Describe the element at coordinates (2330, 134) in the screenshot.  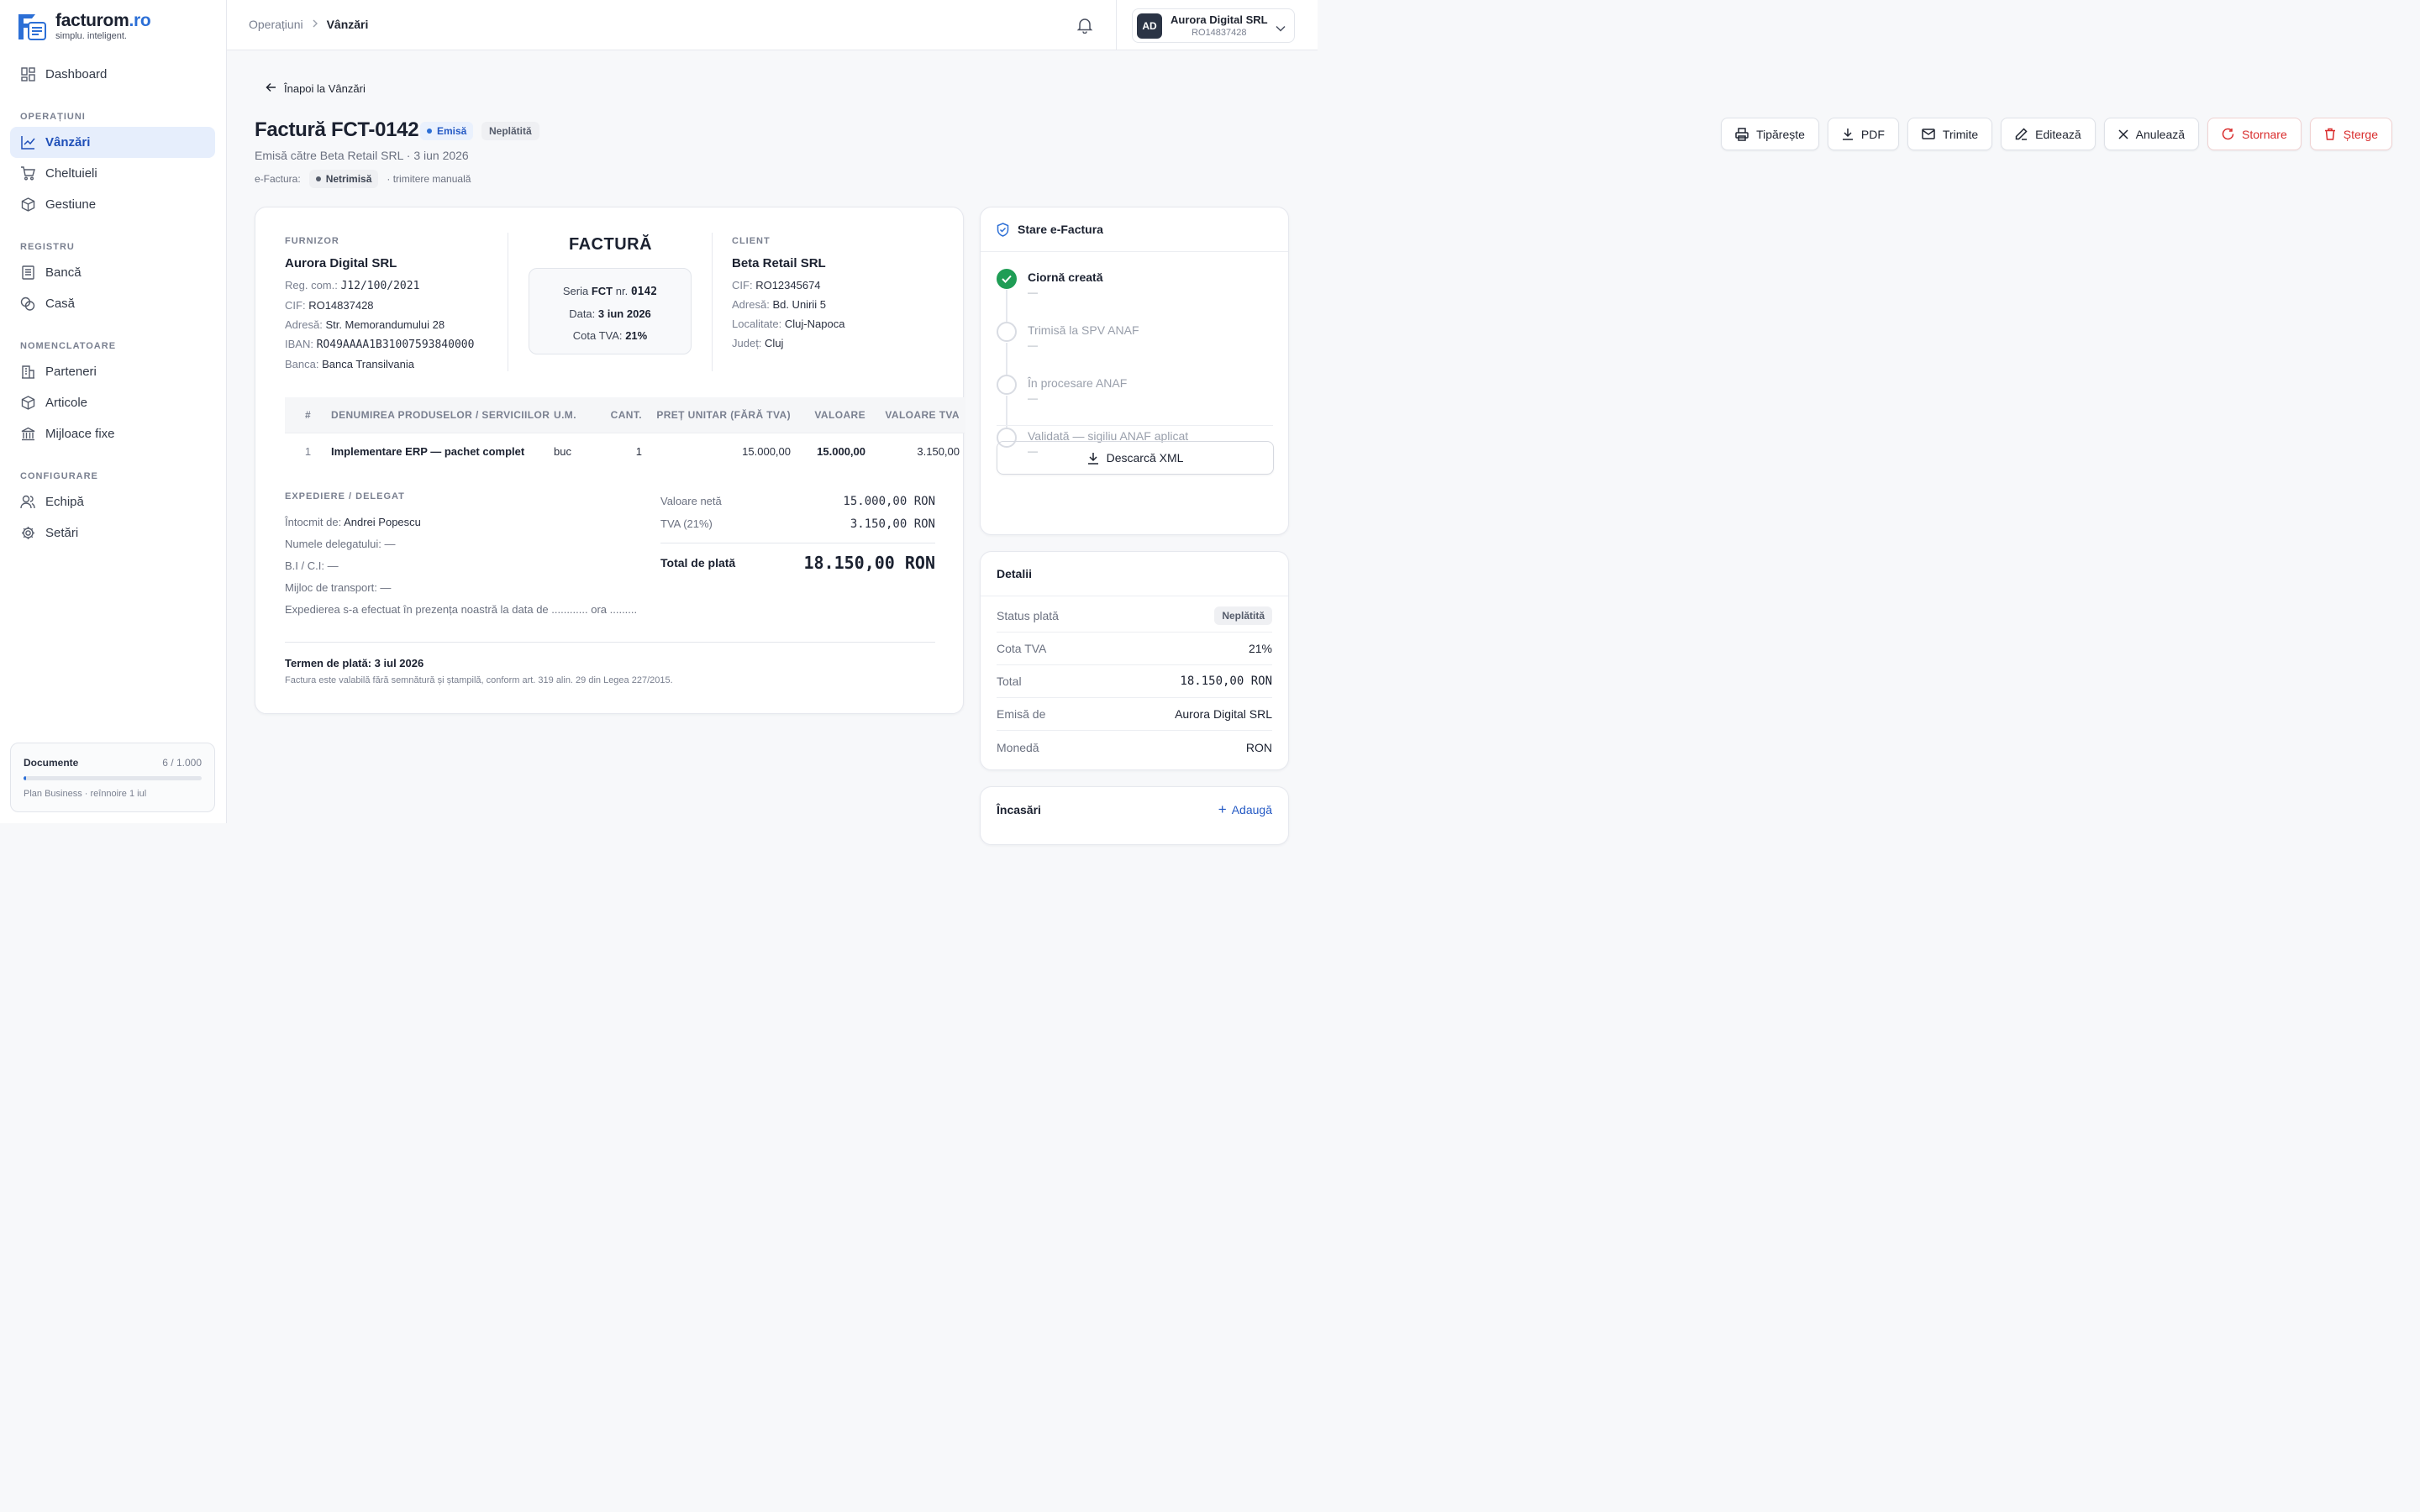
I see `trash-icon` at that location.